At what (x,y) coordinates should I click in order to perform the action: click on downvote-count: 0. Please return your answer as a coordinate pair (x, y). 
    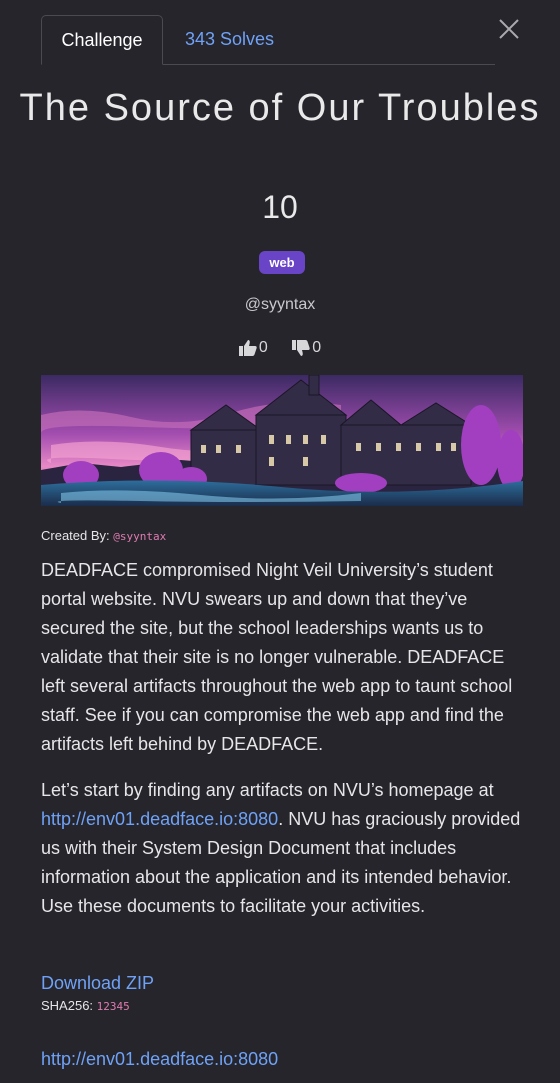
    Looking at the image, I should click on (317, 347).